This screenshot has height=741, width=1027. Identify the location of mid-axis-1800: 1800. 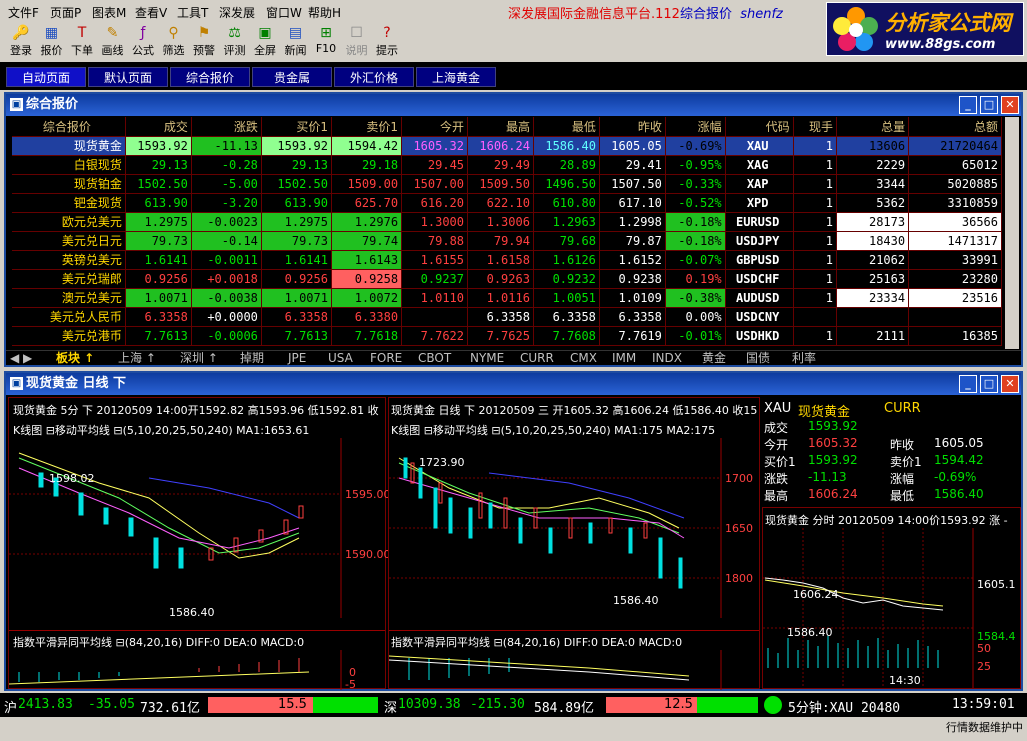
(739, 578).